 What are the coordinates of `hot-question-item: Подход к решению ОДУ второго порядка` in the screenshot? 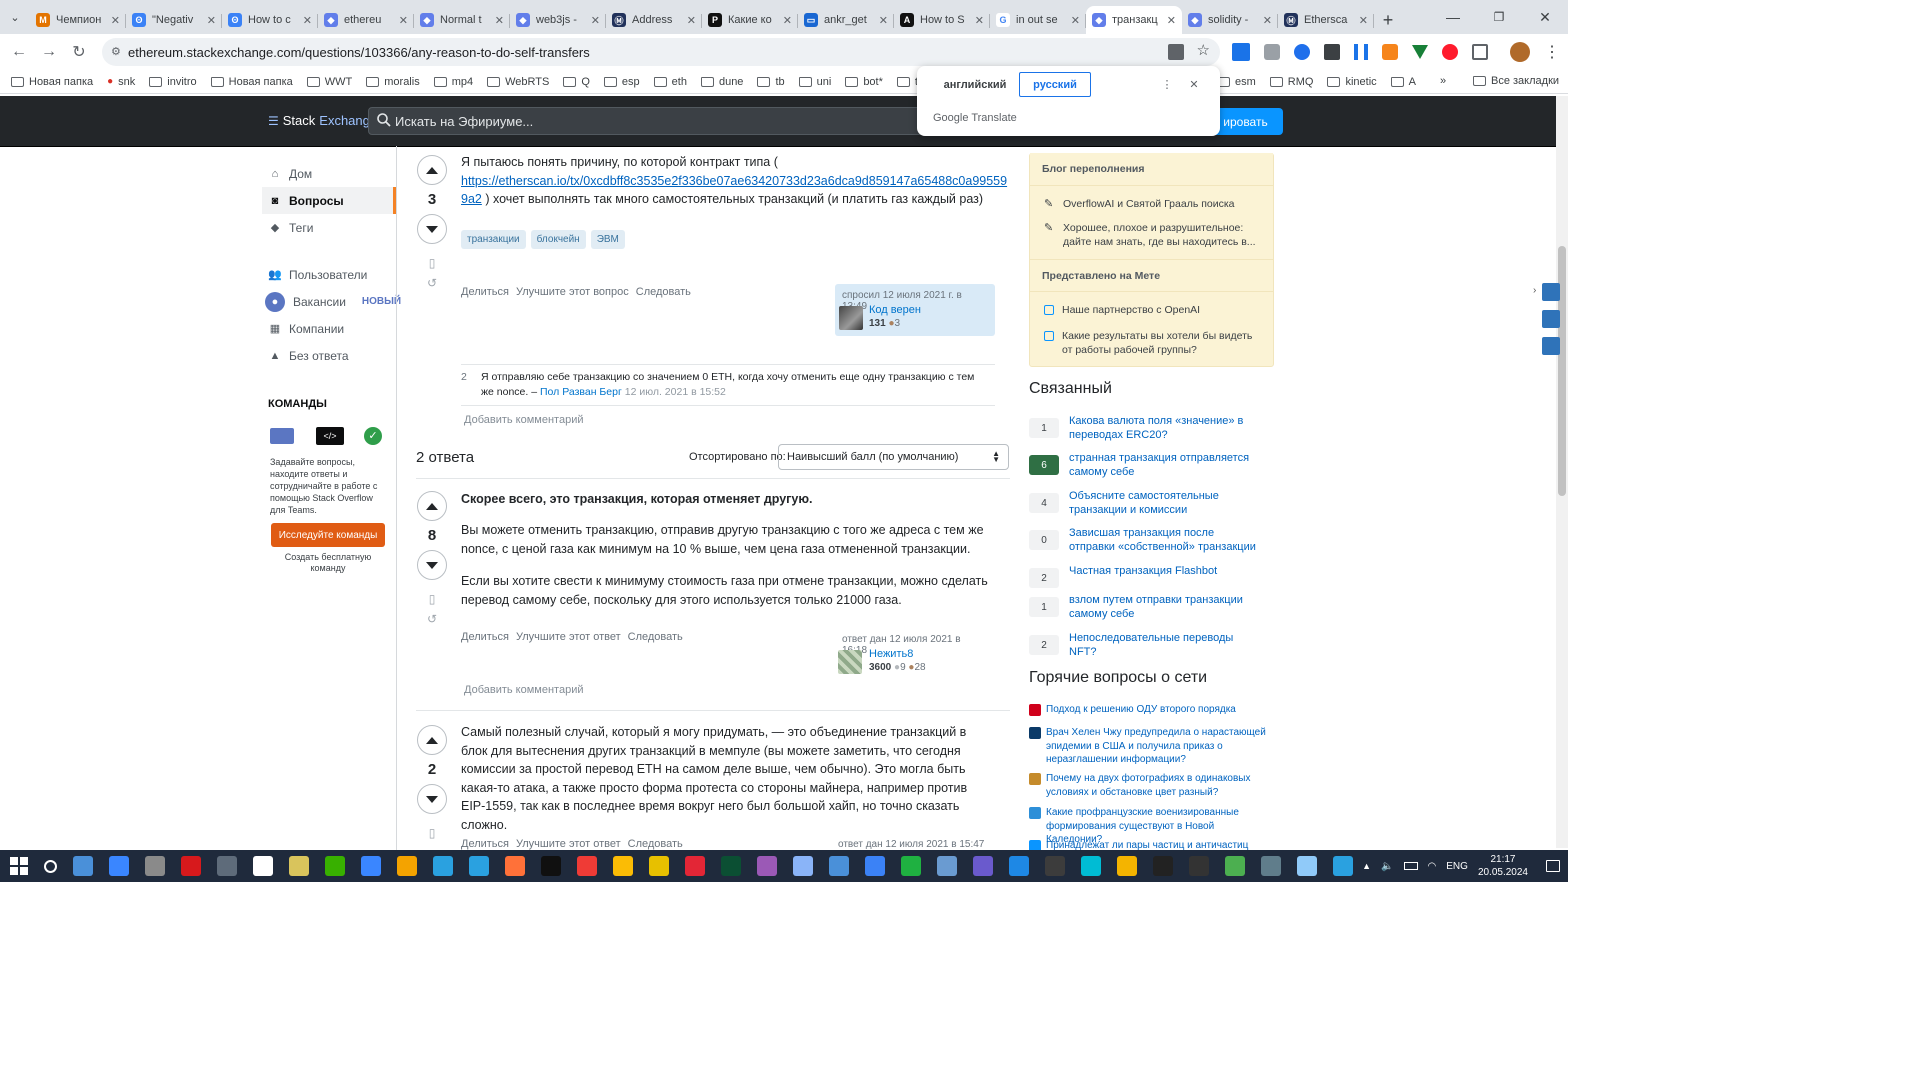 It's located at (1151, 710).